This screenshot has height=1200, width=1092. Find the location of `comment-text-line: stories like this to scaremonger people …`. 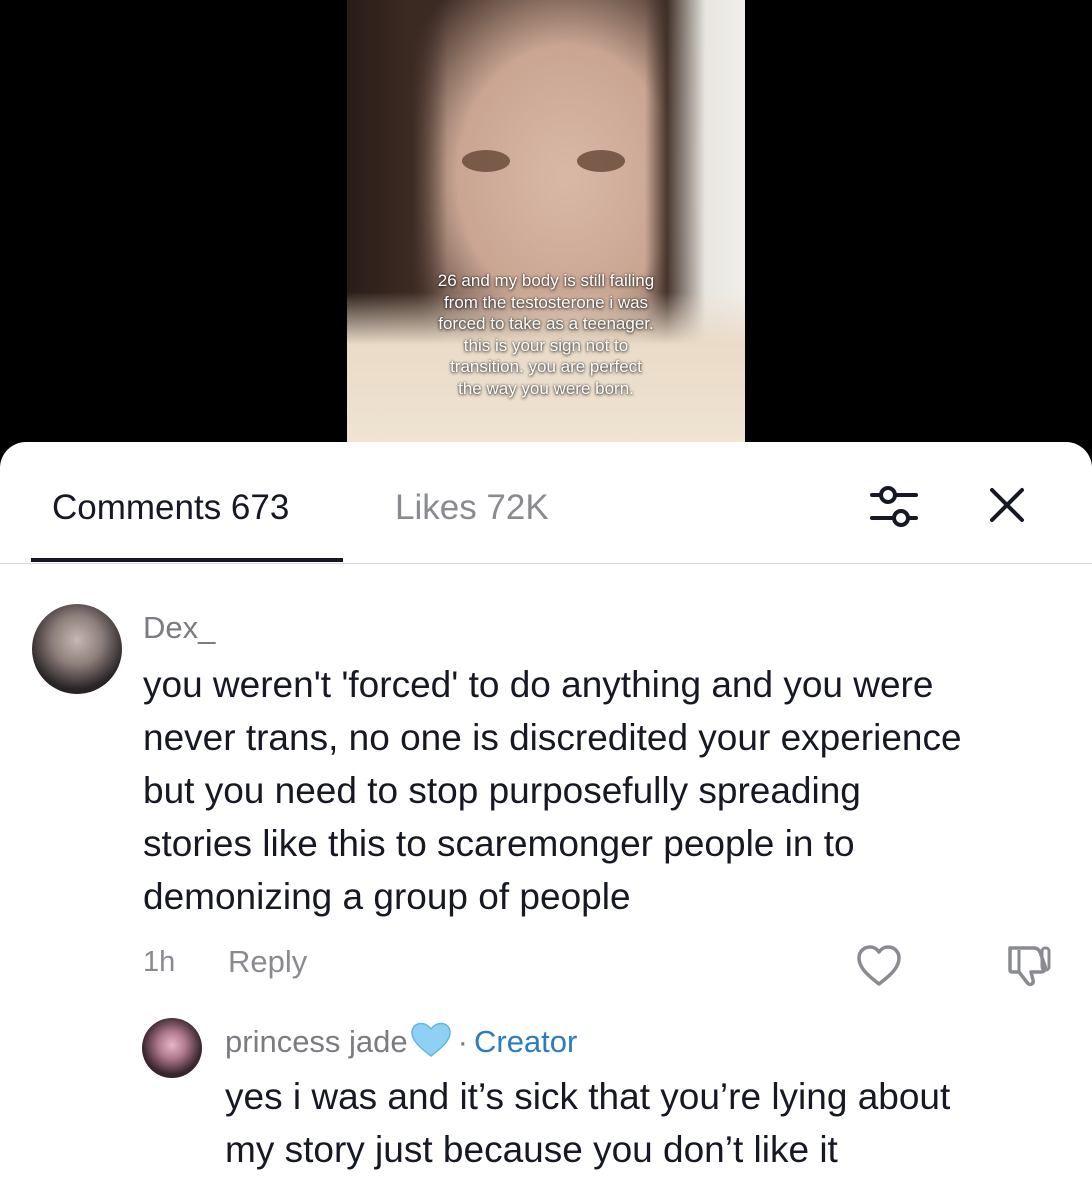

comment-text-line: stories like this to scaremonger people … is located at coordinates (499, 843).